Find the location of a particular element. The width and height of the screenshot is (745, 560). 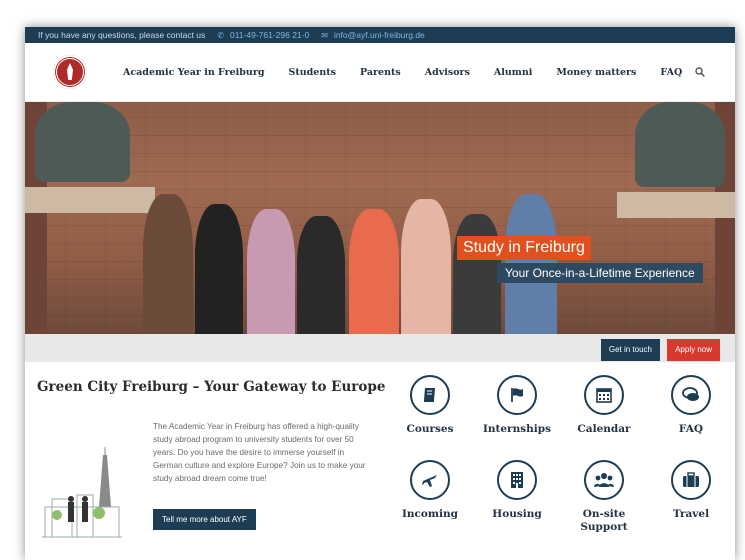

tile-incoming: Incoming is located at coordinates (430, 490).